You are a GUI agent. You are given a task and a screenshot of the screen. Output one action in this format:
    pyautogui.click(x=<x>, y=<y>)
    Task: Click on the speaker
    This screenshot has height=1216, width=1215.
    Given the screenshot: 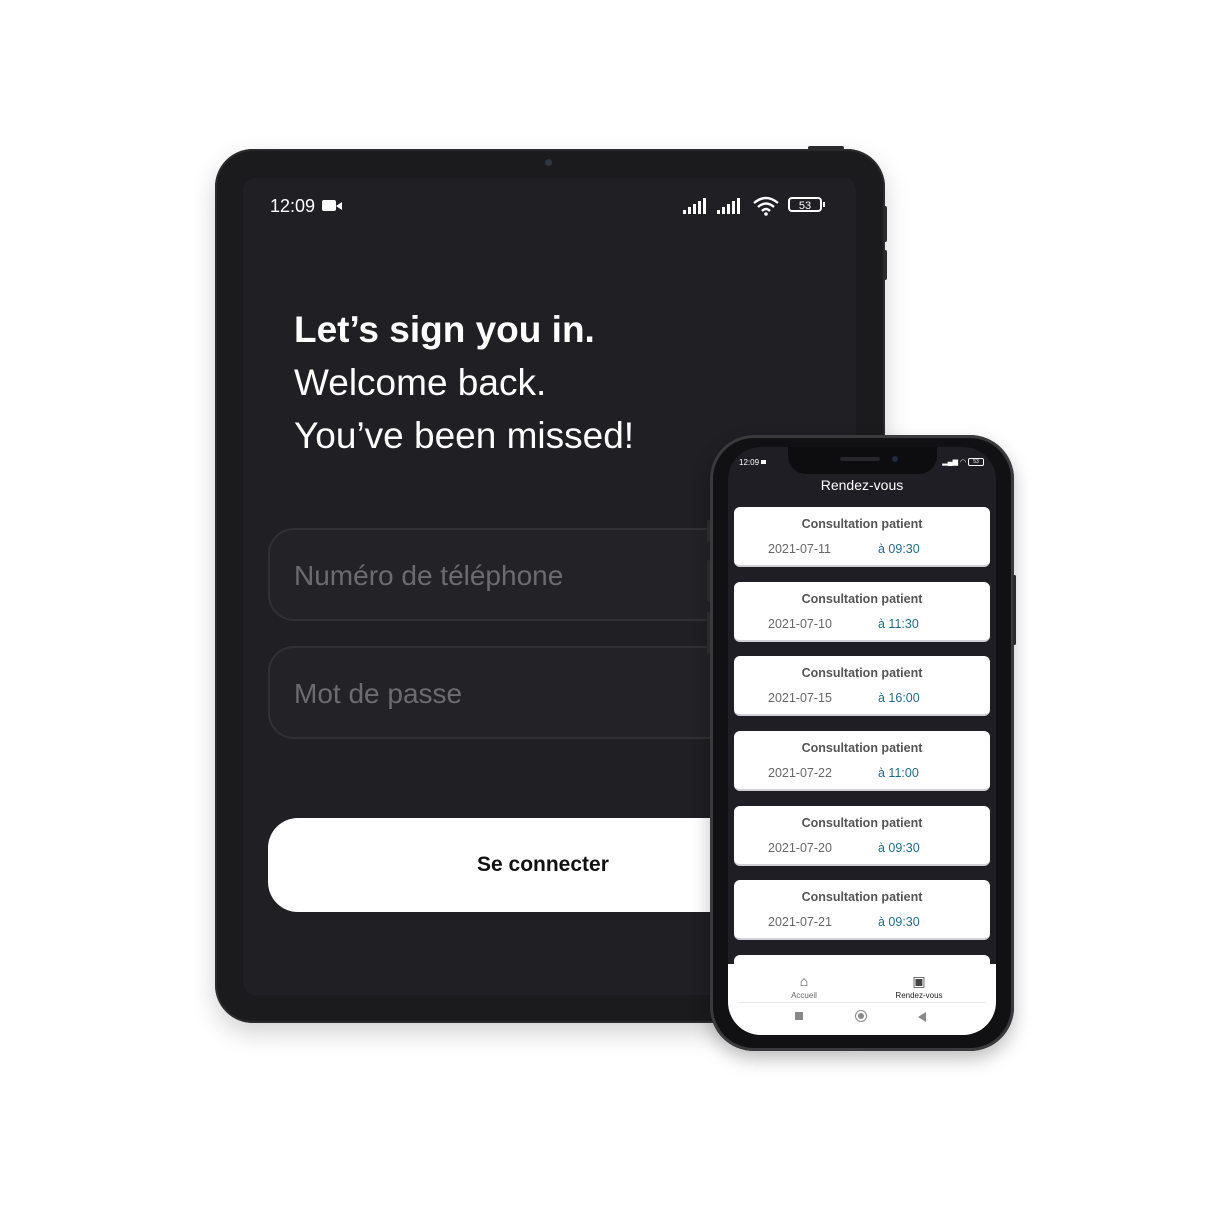 What is the action you would take?
    pyautogui.click(x=860, y=459)
    